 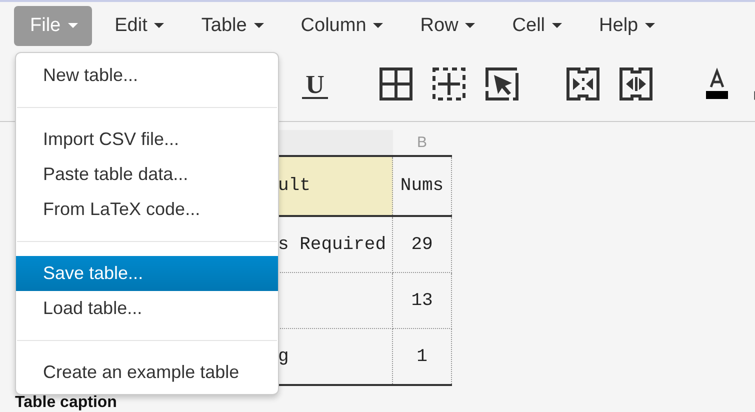 What do you see at coordinates (626, 26) in the screenshot?
I see `menu-button: Help` at bounding box center [626, 26].